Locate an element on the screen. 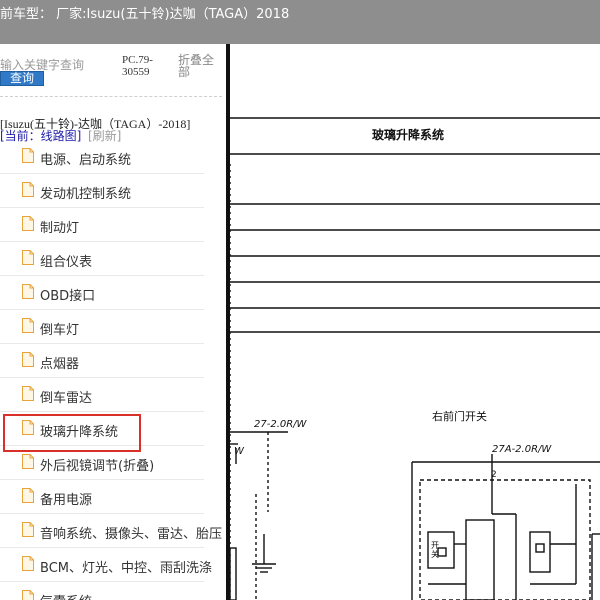  nav-item-reverse-light: 倒车灯 is located at coordinates (102, 327).